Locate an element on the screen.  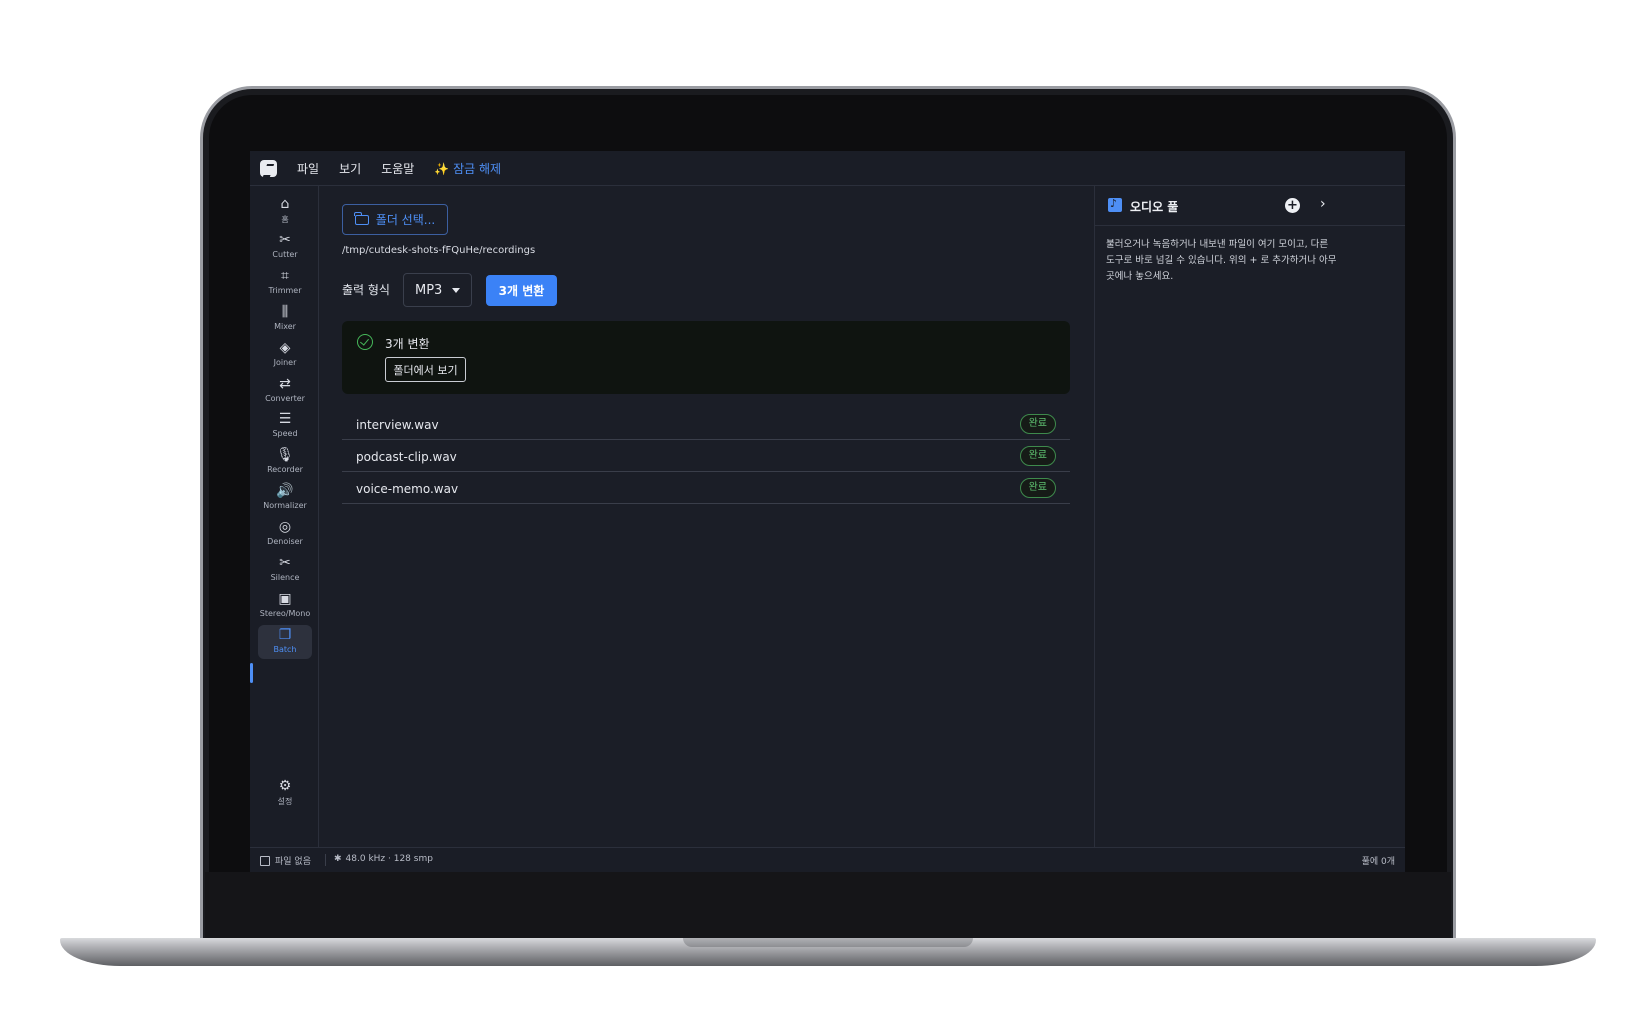
menu-view: 보기 is located at coordinates (350, 168).